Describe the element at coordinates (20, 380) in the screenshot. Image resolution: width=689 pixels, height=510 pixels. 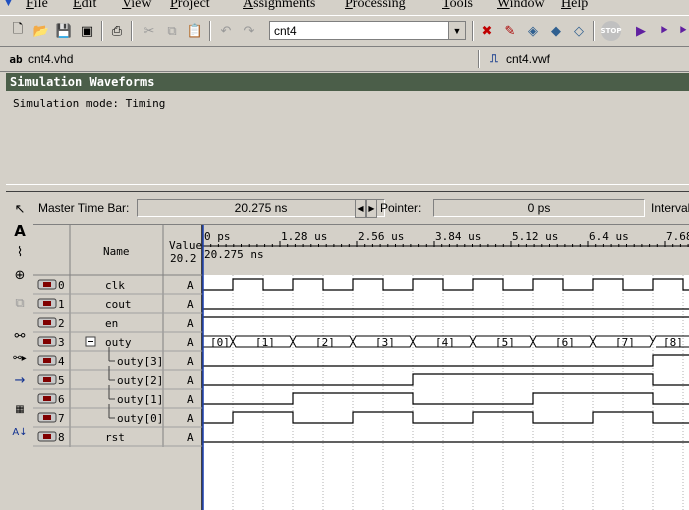
I see `next-transition-icon: →` at that location.